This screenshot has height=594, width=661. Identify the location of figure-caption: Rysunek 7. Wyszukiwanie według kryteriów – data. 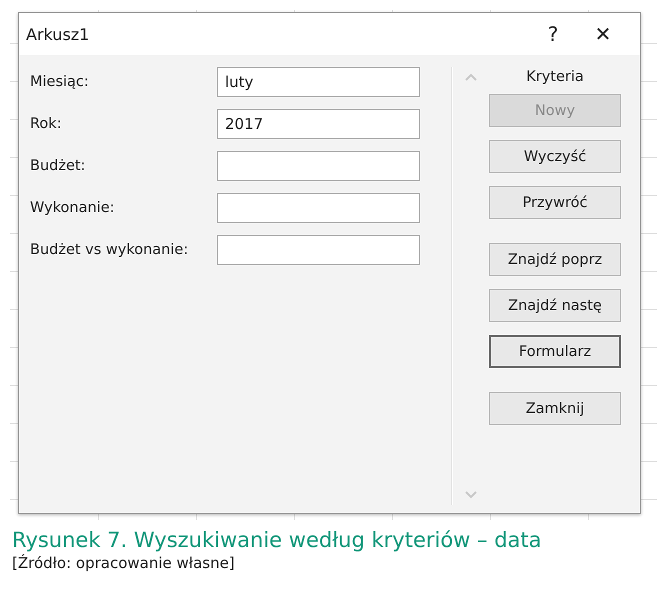
(277, 540).